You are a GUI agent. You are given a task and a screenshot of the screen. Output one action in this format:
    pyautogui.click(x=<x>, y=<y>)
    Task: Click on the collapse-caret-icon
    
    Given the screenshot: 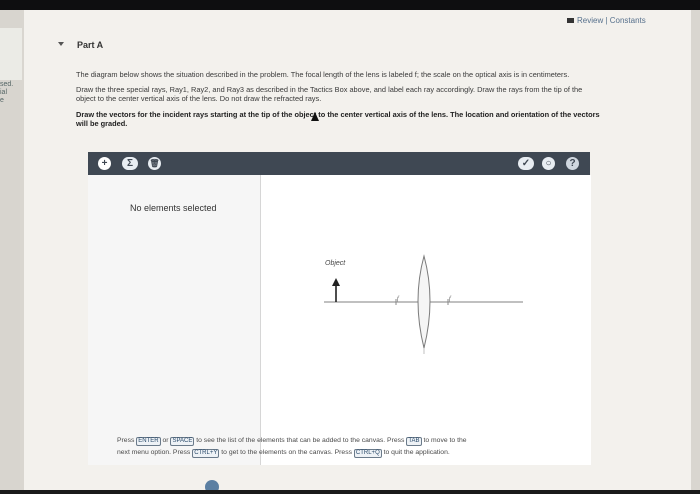 What is the action you would take?
    pyautogui.click(x=61, y=44)
    